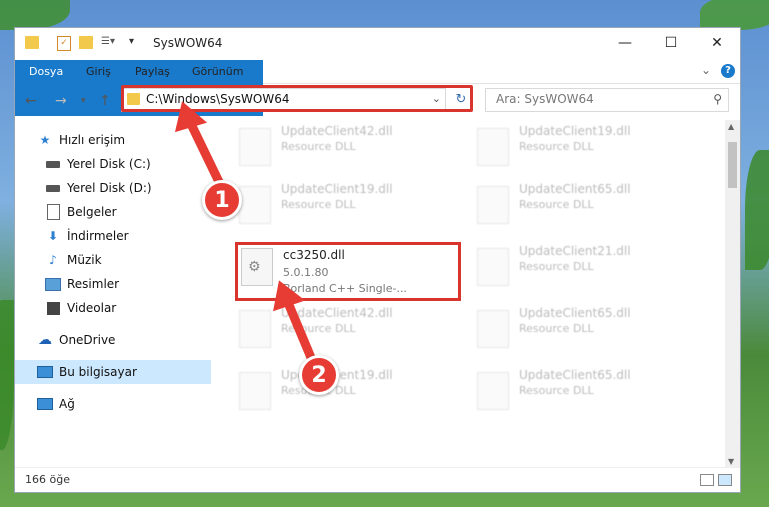  What do you see at coordinates (377, 479) in the screenshot?
I see `status-bar: 166 öğe` at bounding box center [377, 479].